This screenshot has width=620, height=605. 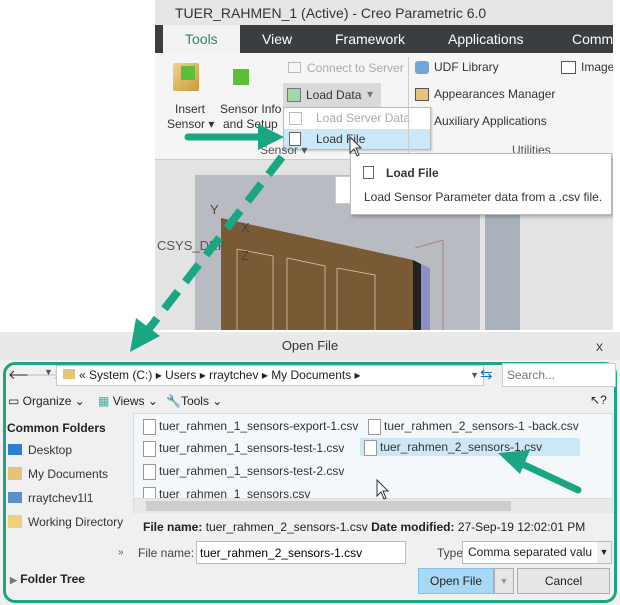 I want to click on tab-applications: Applications, so click(x=486, y=39).